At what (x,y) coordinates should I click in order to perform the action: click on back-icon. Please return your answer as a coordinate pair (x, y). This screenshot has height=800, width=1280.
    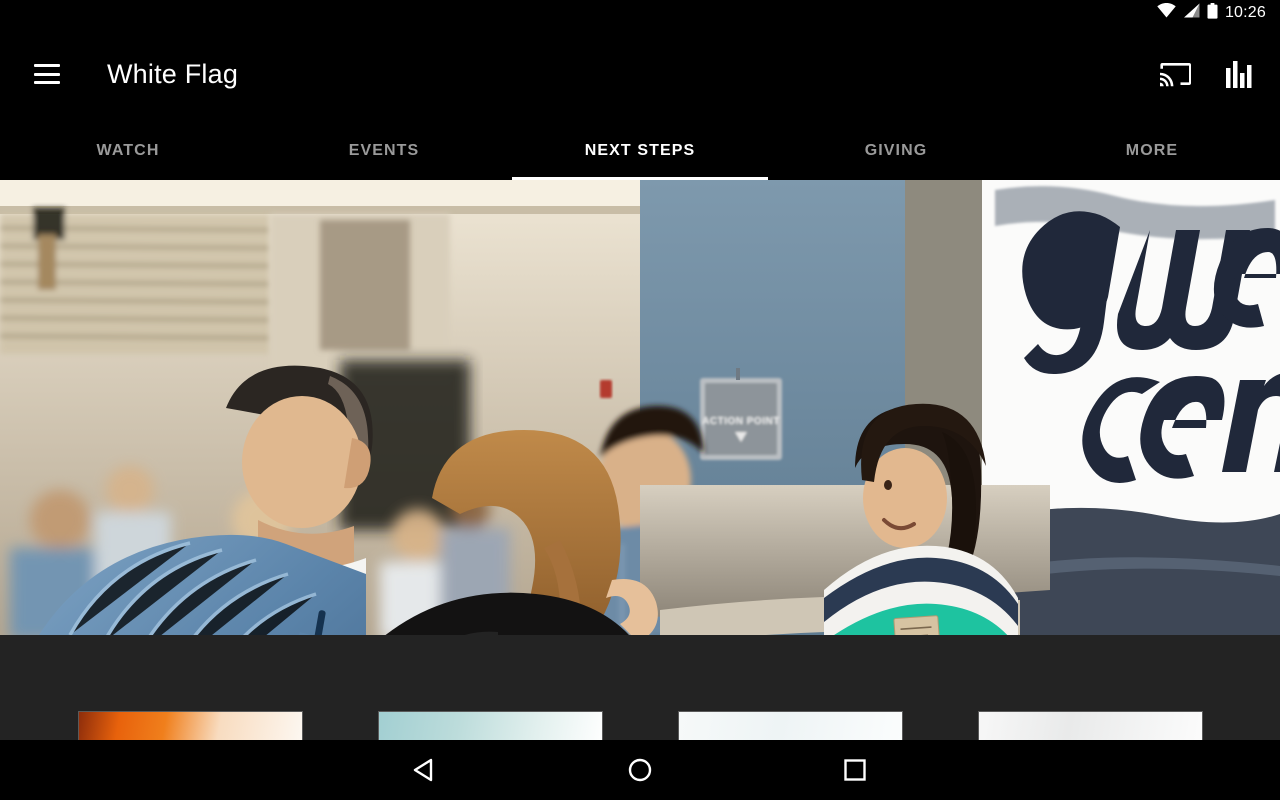
    Looking at the image, I should click on (424, 770).